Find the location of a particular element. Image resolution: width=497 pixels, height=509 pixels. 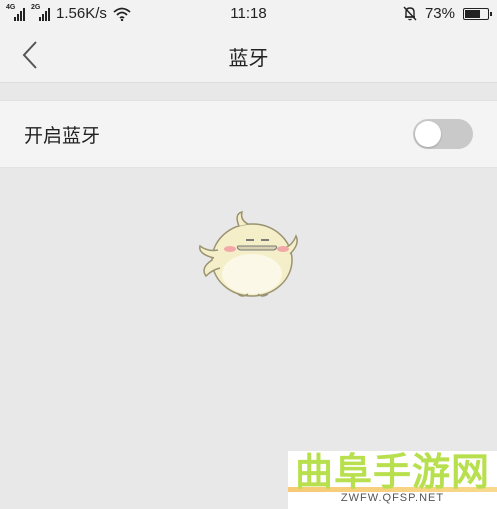

watermark: 曲阜手游网 ZWFW.QFSP.NET is located at coordinates (392, 480).